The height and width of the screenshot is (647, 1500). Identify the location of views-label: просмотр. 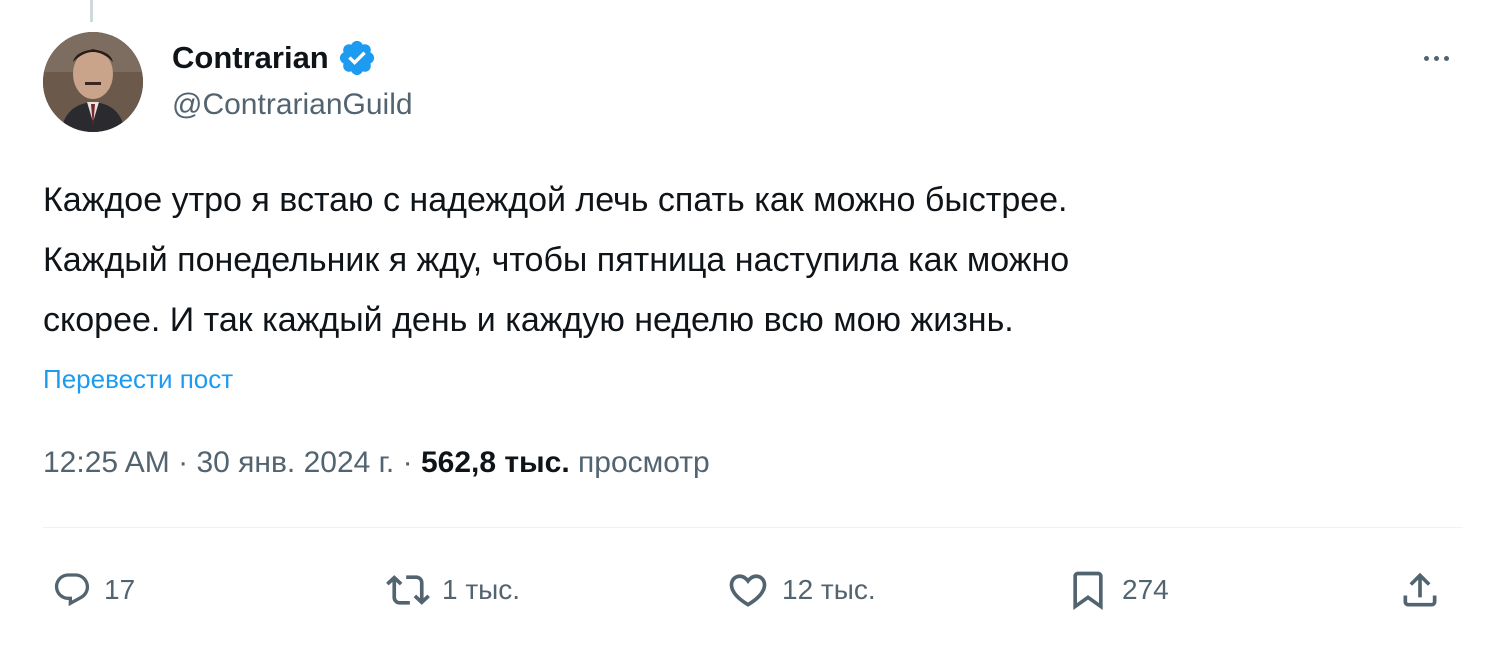
(644, 462).